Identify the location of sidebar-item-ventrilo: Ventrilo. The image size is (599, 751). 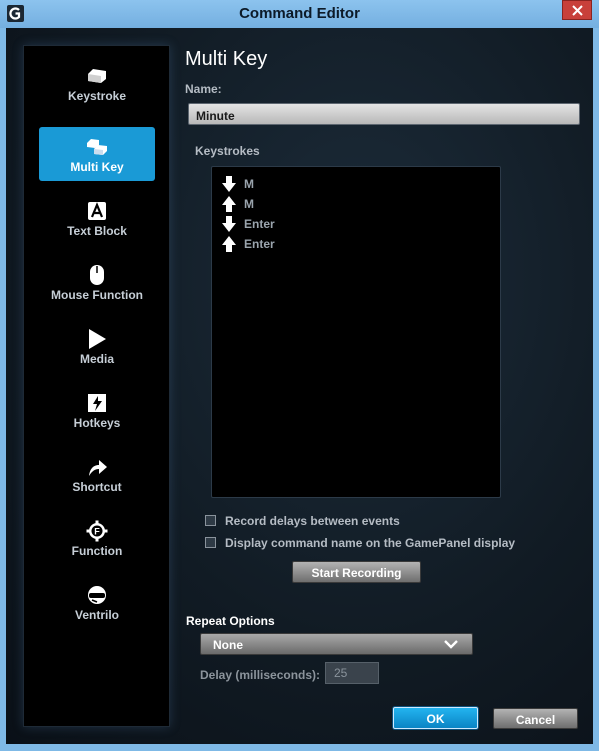
(97, 602).